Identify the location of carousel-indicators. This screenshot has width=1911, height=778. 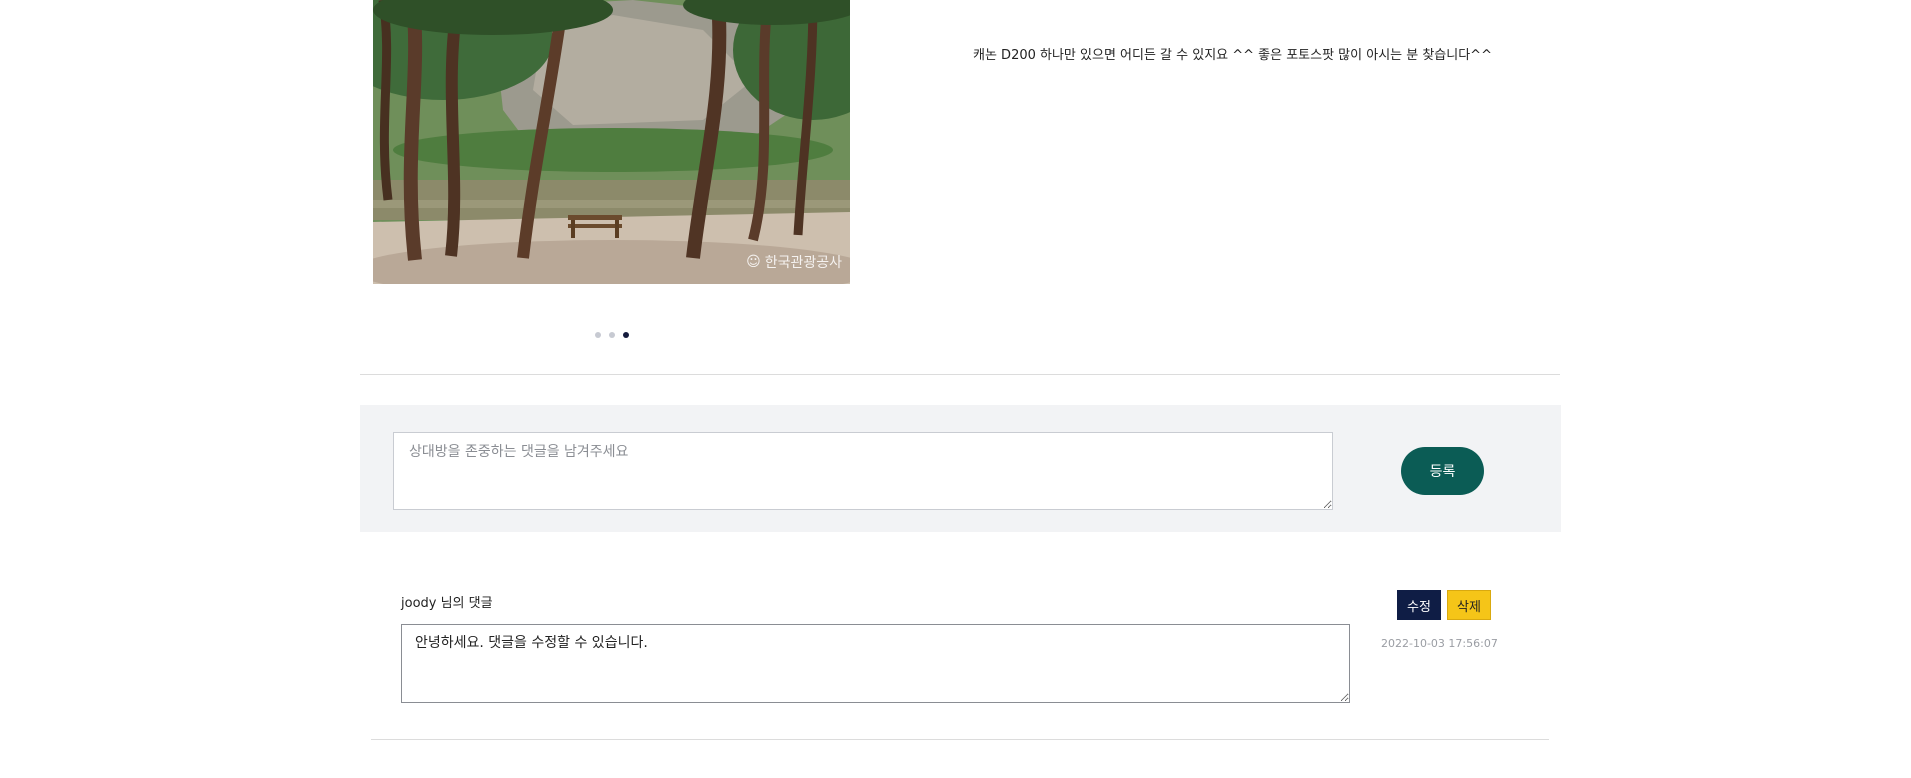
(612, 335).